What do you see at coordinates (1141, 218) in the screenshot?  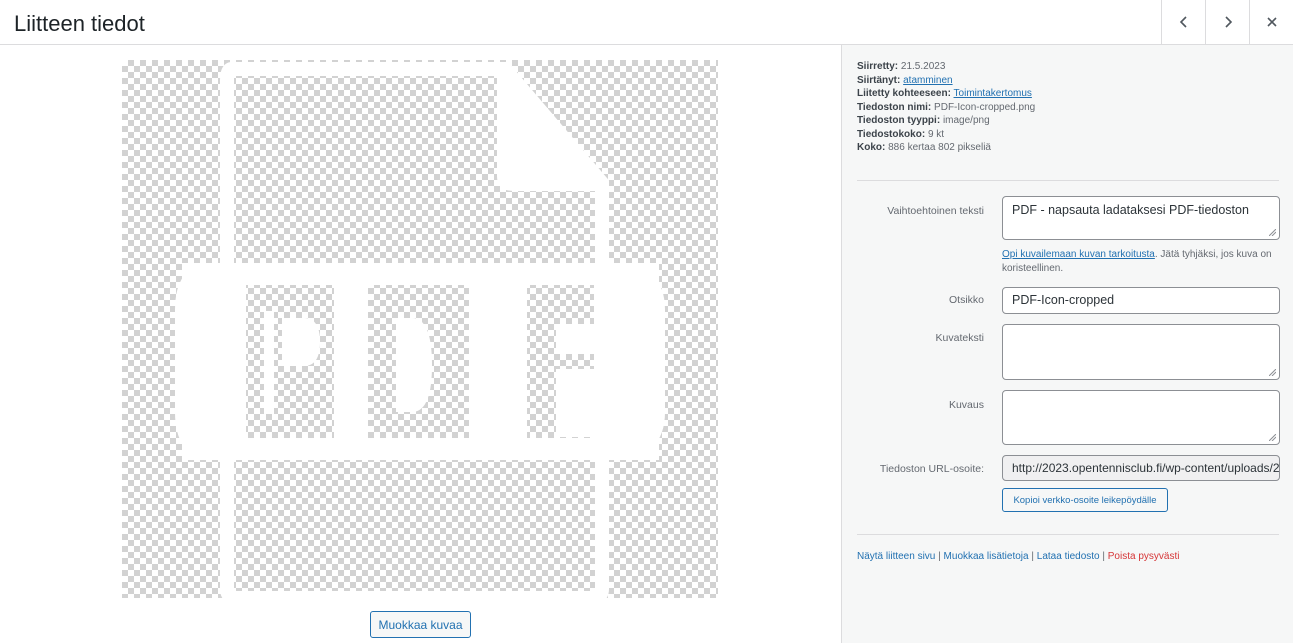 I see `alt-text-field: PDF - napsauta ladataksesi PDF-tiedoston` at bounding box center [1141, 218].